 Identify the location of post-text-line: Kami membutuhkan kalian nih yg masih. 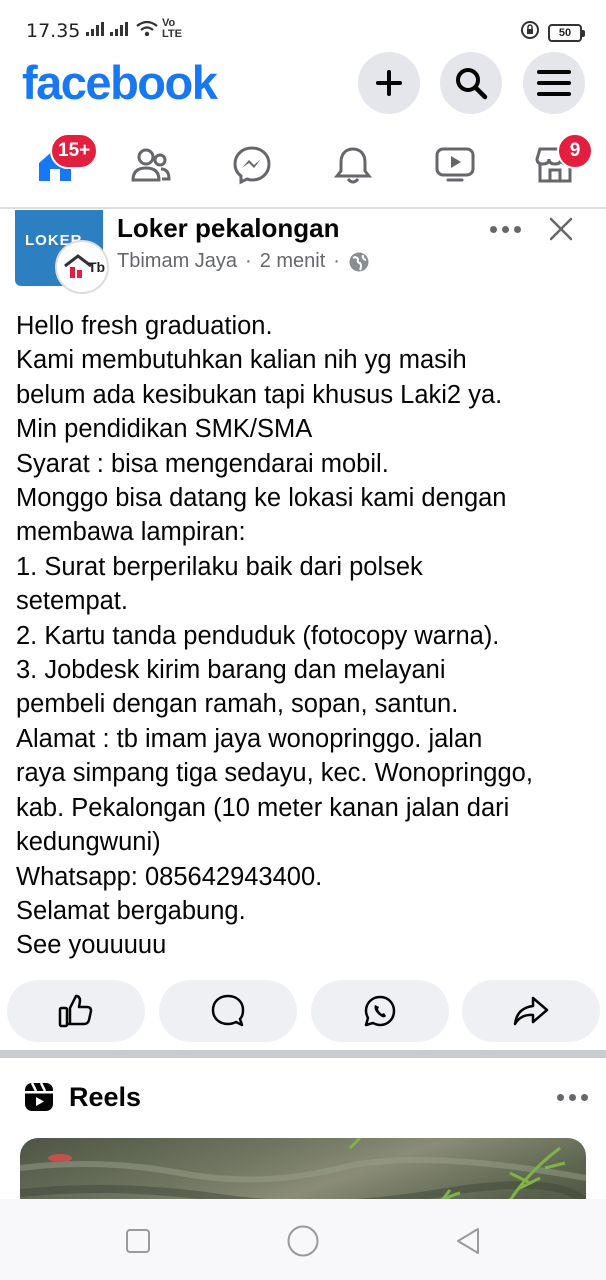
(241, 360).